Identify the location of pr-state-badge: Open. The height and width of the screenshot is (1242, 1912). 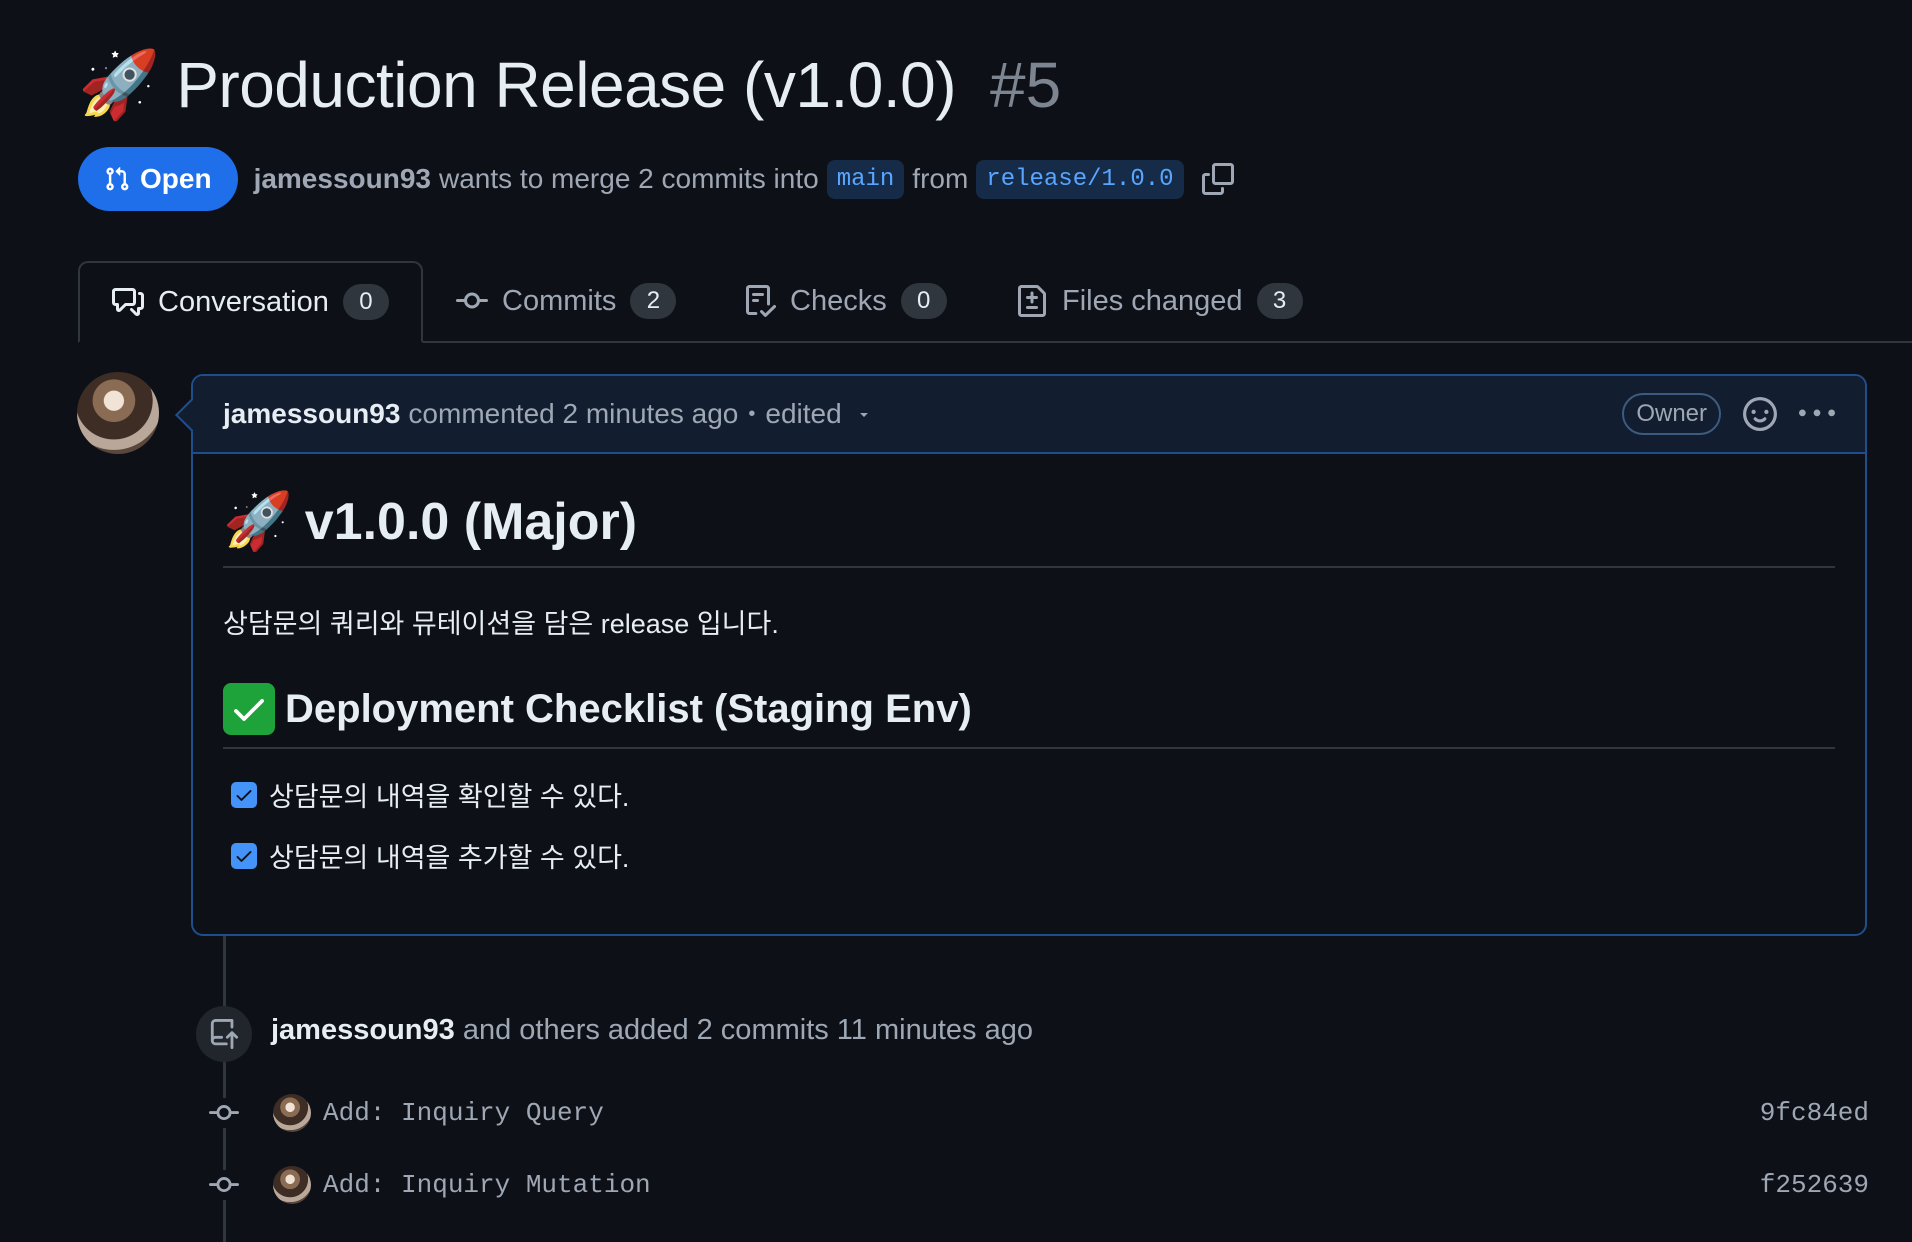
(158, 179).